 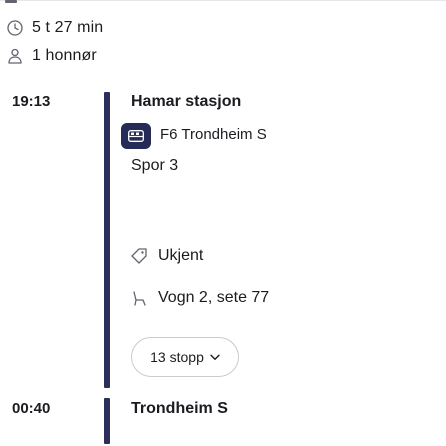 I want to click on trip-passengers: 1 honnør, so click(x=51, y=56).